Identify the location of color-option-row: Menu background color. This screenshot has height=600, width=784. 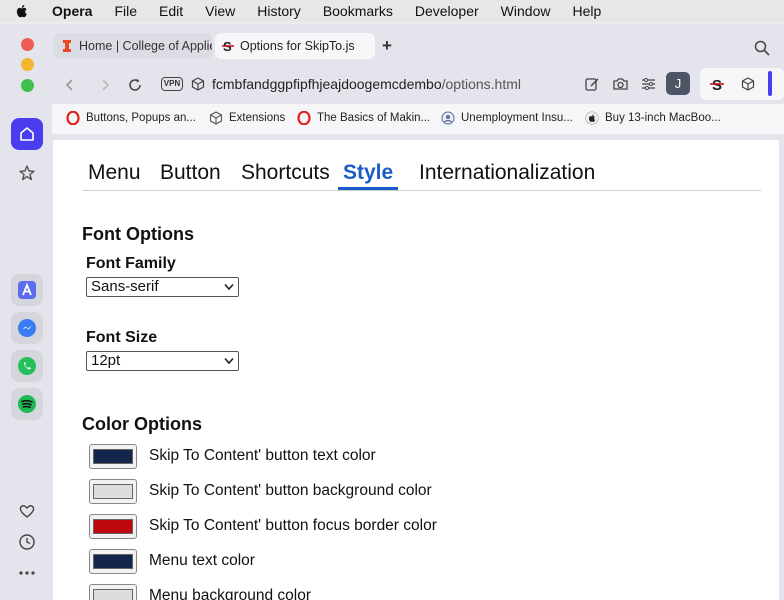
(200, 591).